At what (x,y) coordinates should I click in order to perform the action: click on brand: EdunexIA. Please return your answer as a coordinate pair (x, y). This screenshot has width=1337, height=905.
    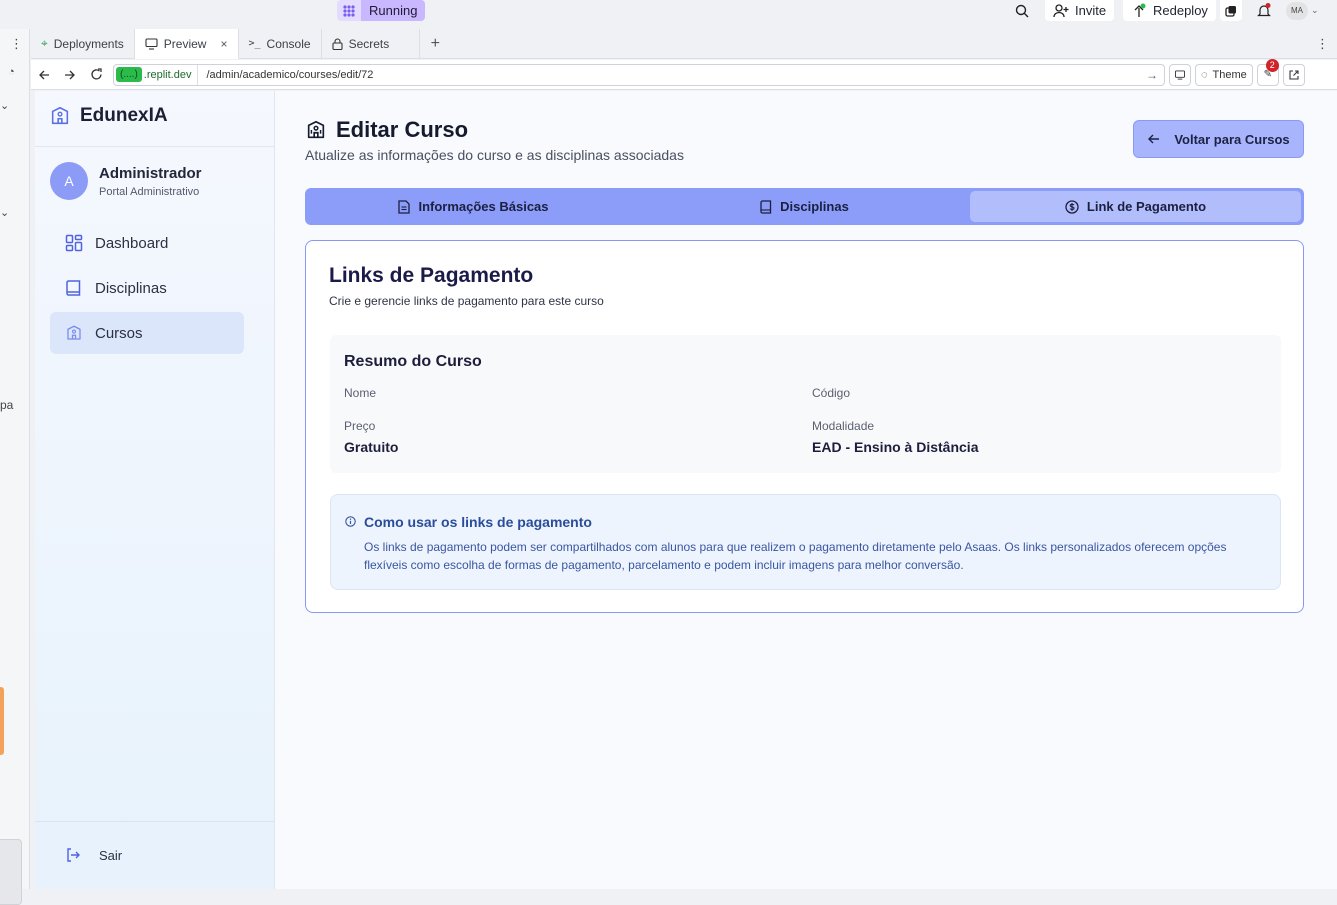
    Looking at the image, I should click on (108, 116).